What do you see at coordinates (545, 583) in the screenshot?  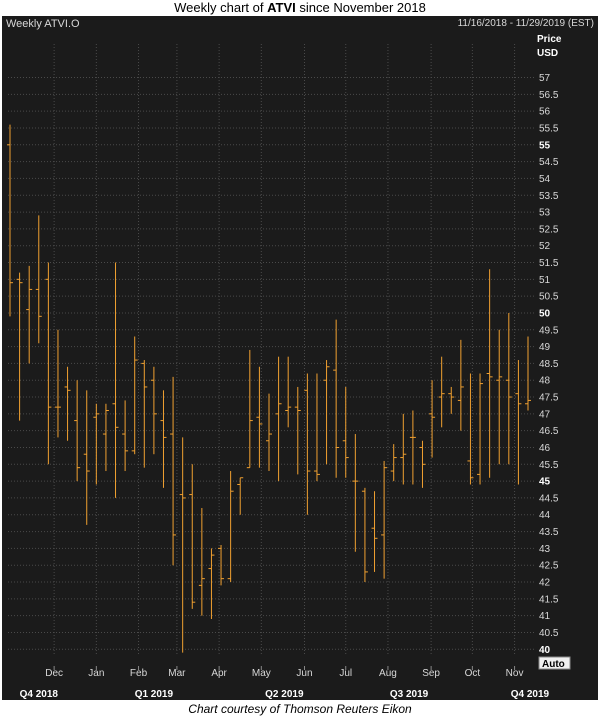 I see `y-tick-label: 42` at bounding box center [545, 583].